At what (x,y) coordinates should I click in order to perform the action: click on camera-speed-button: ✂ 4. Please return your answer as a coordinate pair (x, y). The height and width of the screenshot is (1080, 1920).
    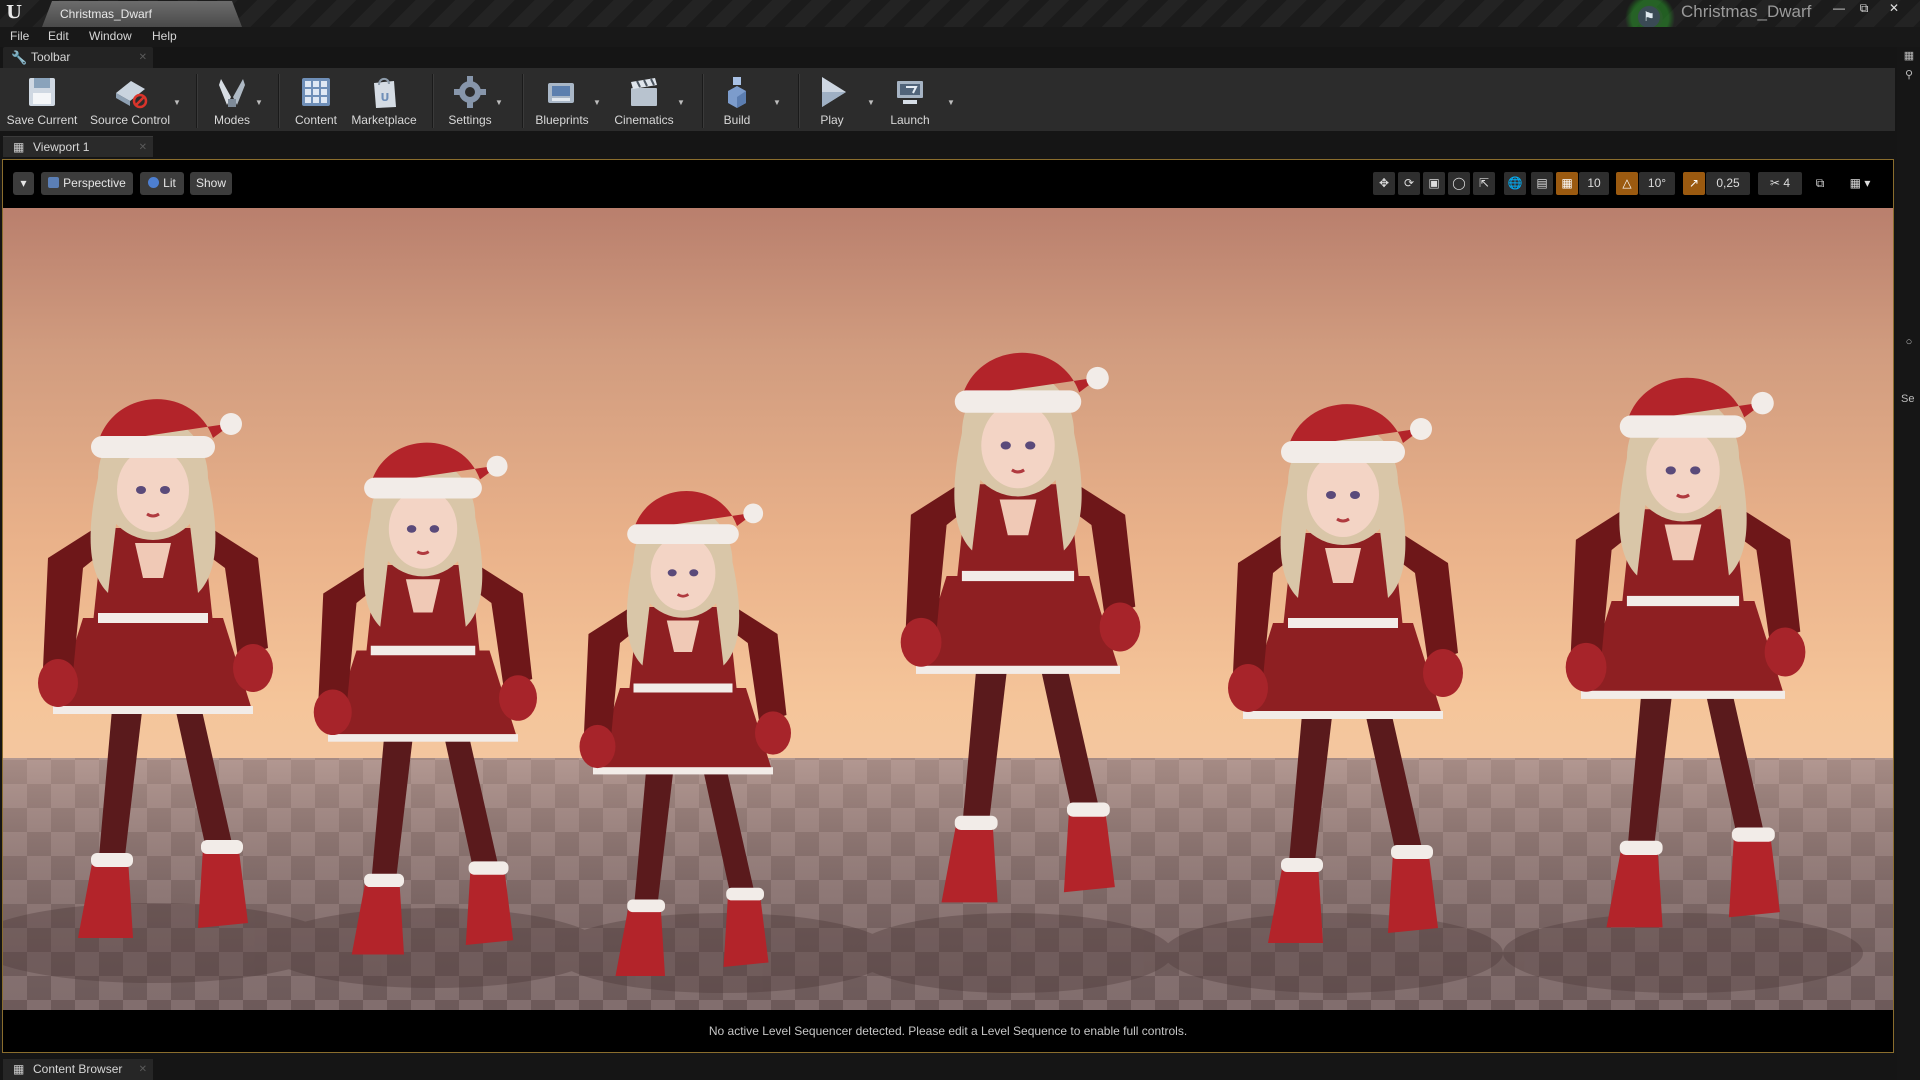
    Looking at the image, I should click on (1780, 183).